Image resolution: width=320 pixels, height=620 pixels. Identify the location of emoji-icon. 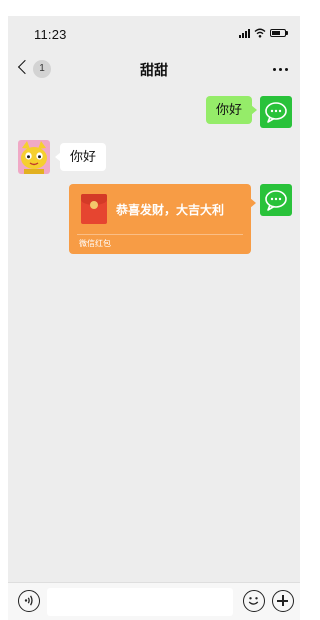
(253, 601).